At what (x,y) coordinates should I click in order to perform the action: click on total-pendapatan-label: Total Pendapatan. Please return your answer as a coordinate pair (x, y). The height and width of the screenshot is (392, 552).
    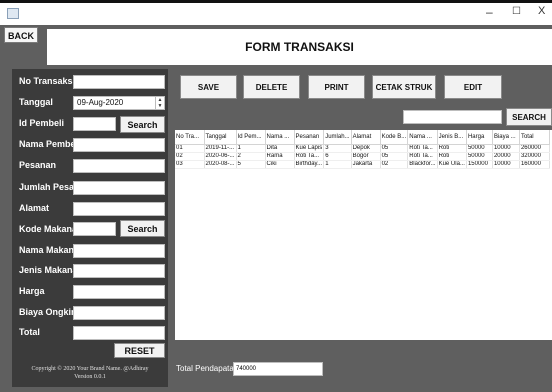
    Looking at the image, I should click on (207, 368).